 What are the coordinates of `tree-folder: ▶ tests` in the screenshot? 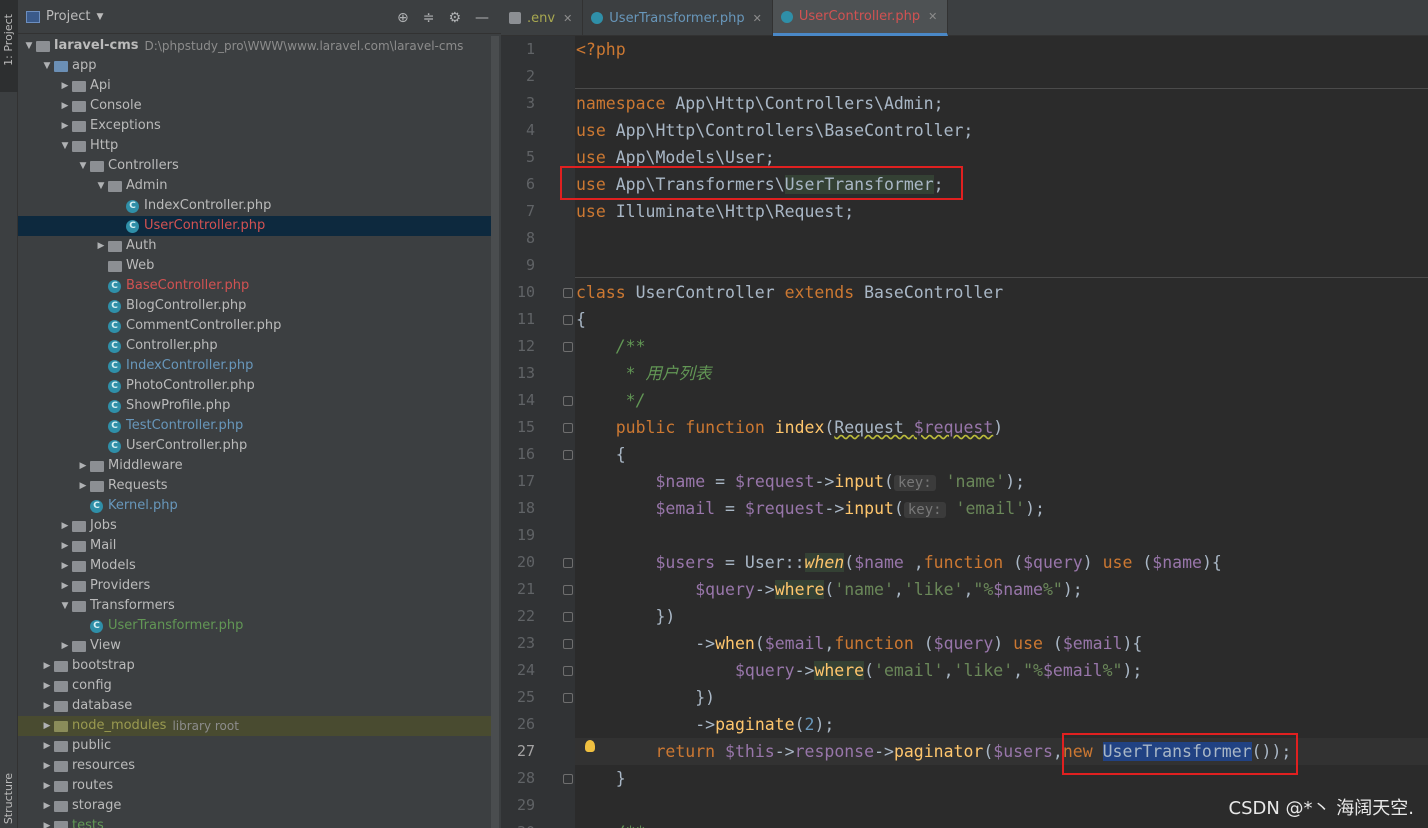 It's located at (254, 822).